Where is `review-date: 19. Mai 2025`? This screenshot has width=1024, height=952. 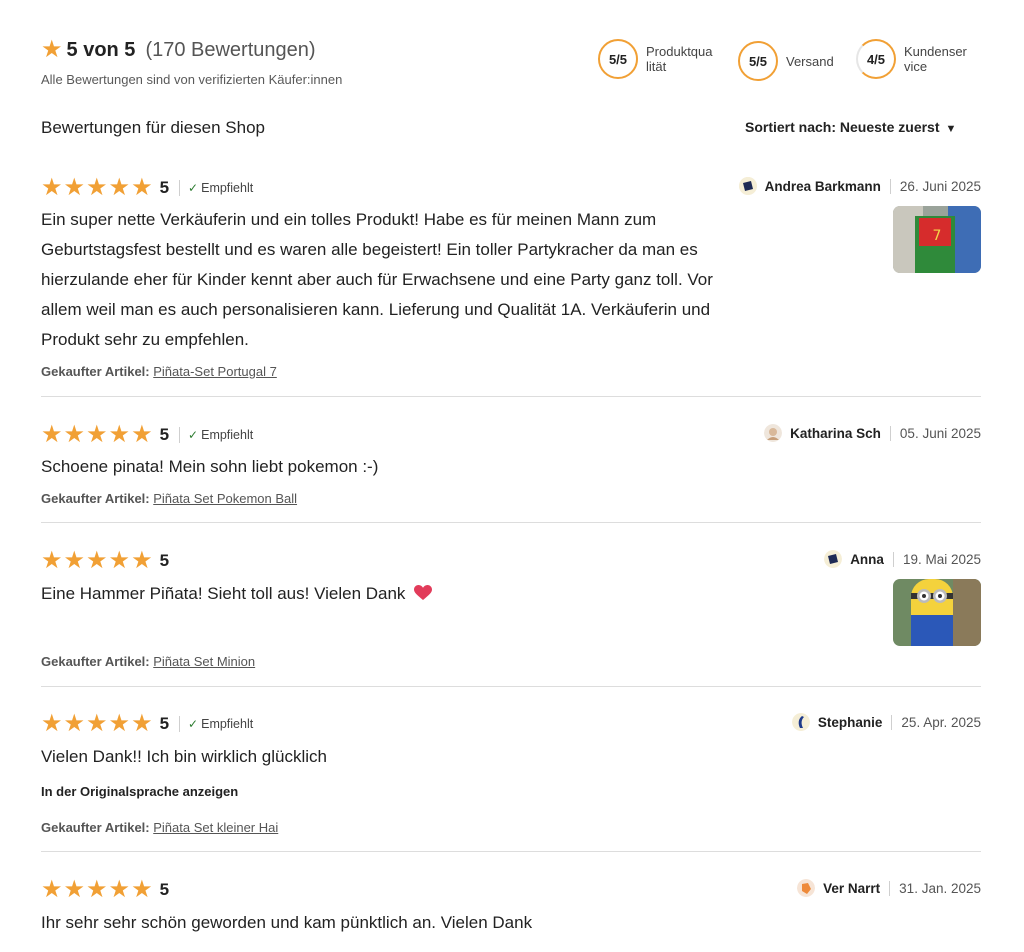 review-date: 19. Mai 2025 is located at coordinates (936, 559).